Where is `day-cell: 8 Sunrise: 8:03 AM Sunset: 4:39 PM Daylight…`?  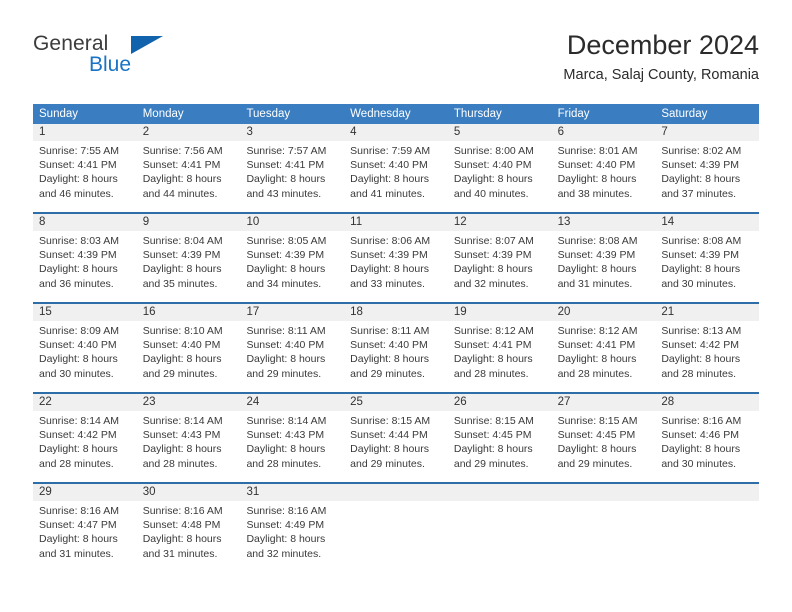 day-cell: 8 Sunrise: 8:03 AM Sunset: 4:39 PM Daylight… is located at coordinates (85, 258).